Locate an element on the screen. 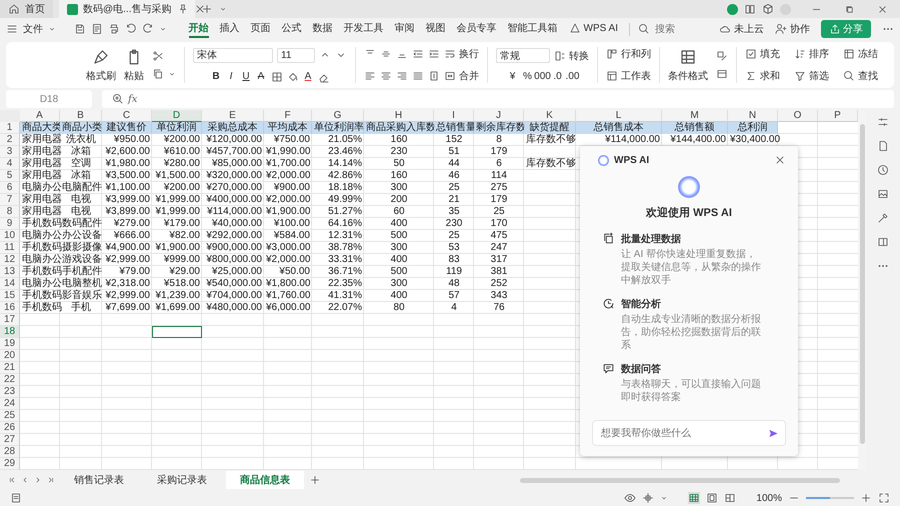  zoom-level: 100% is located at coordinates (769, 498).